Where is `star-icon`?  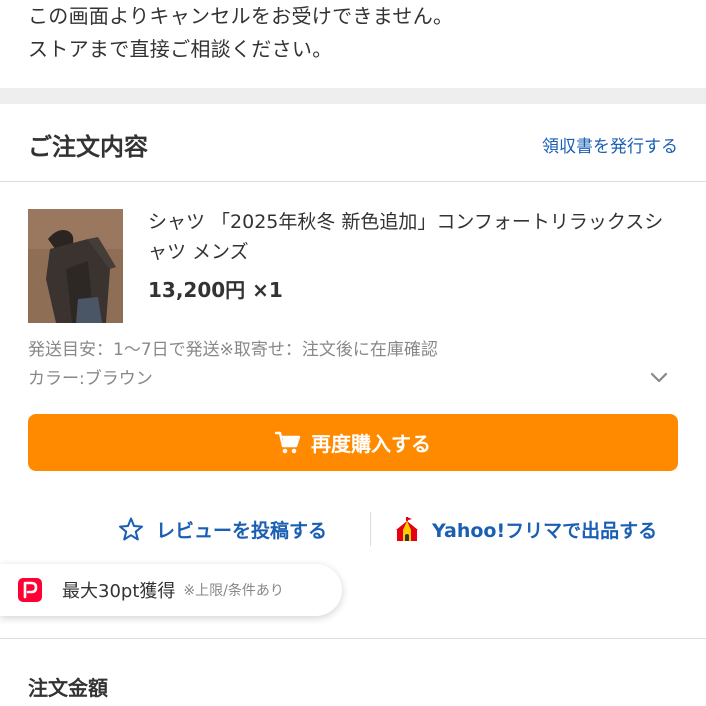
star-icon is located at coordinates (131, 529).